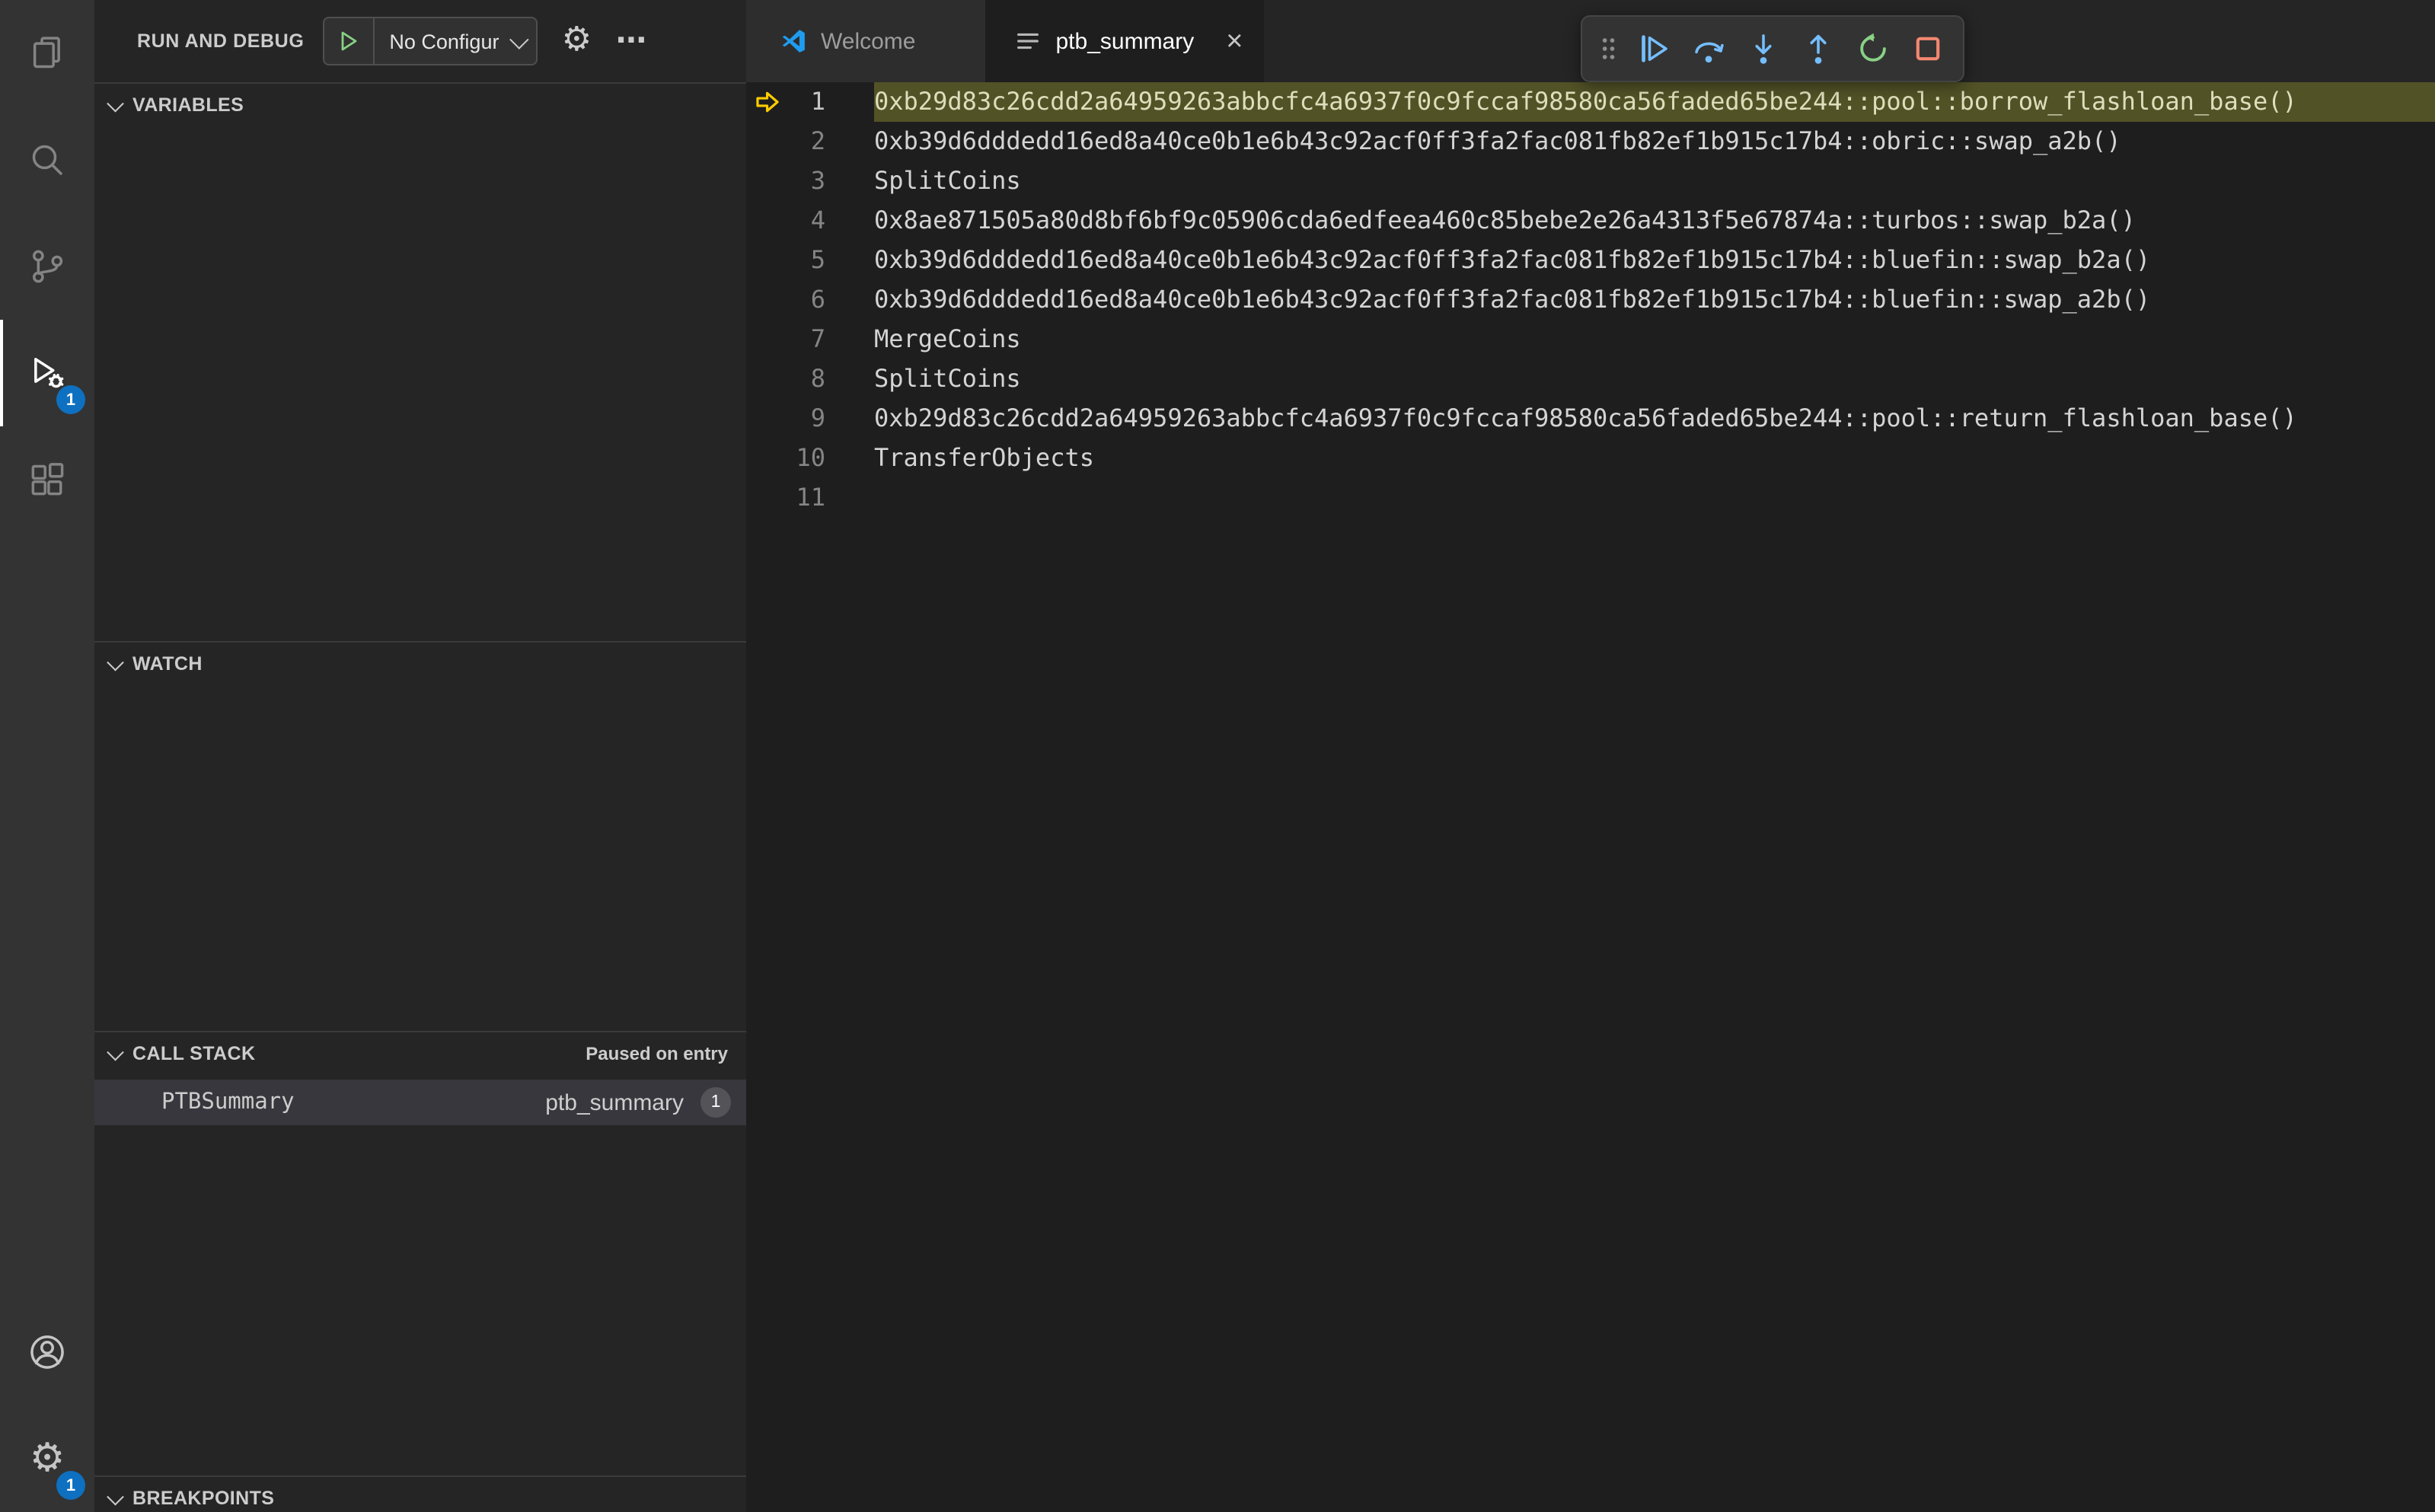 The height and width of the screenshot is (1512, 2435). I want to click on step-out-button, so click(1818, 49).